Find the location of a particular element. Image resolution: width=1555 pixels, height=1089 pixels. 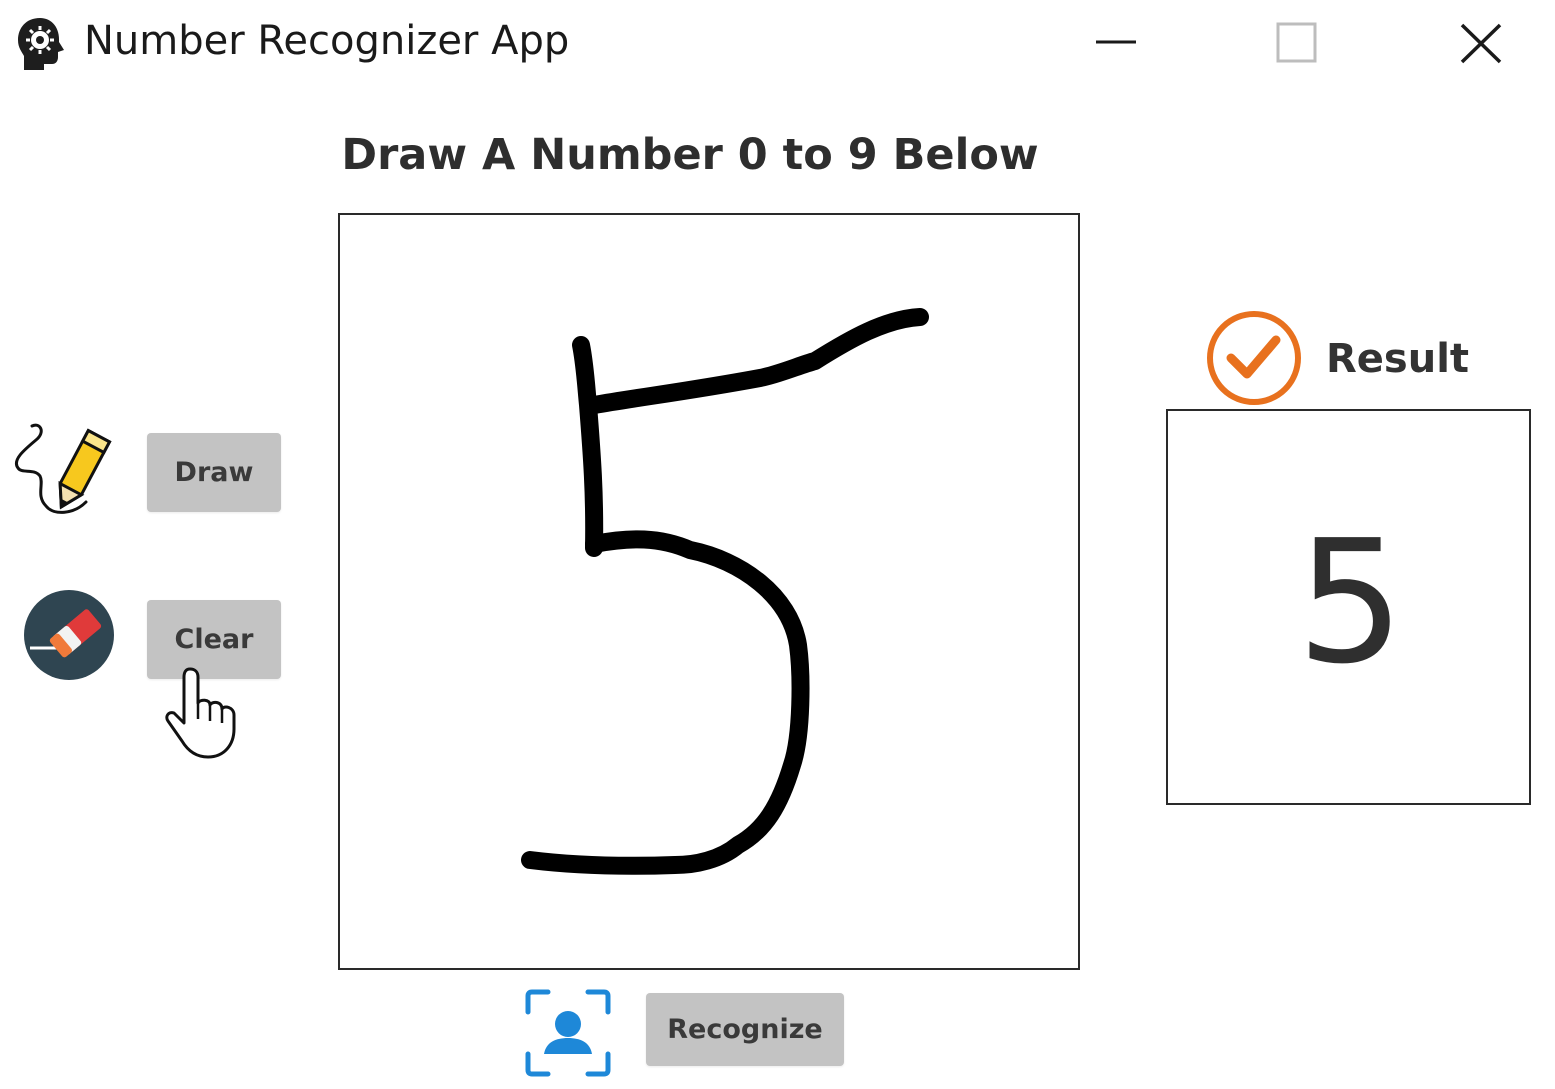

title-bar: Number Recognizer App is located at coordinates (777, 45).